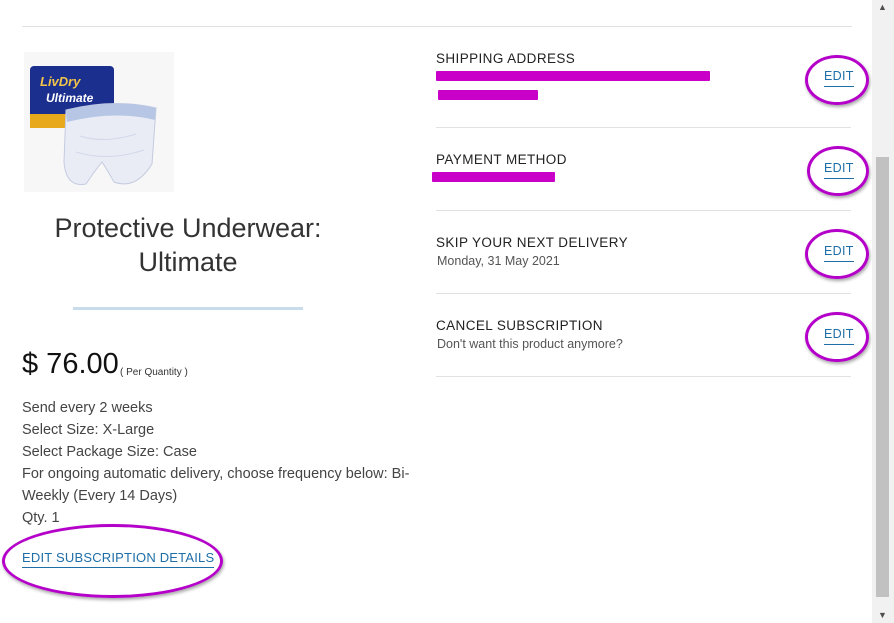 This screenshot has width=894, height=623. I want to click on product-price: $ 76.00, so click(70, 364).